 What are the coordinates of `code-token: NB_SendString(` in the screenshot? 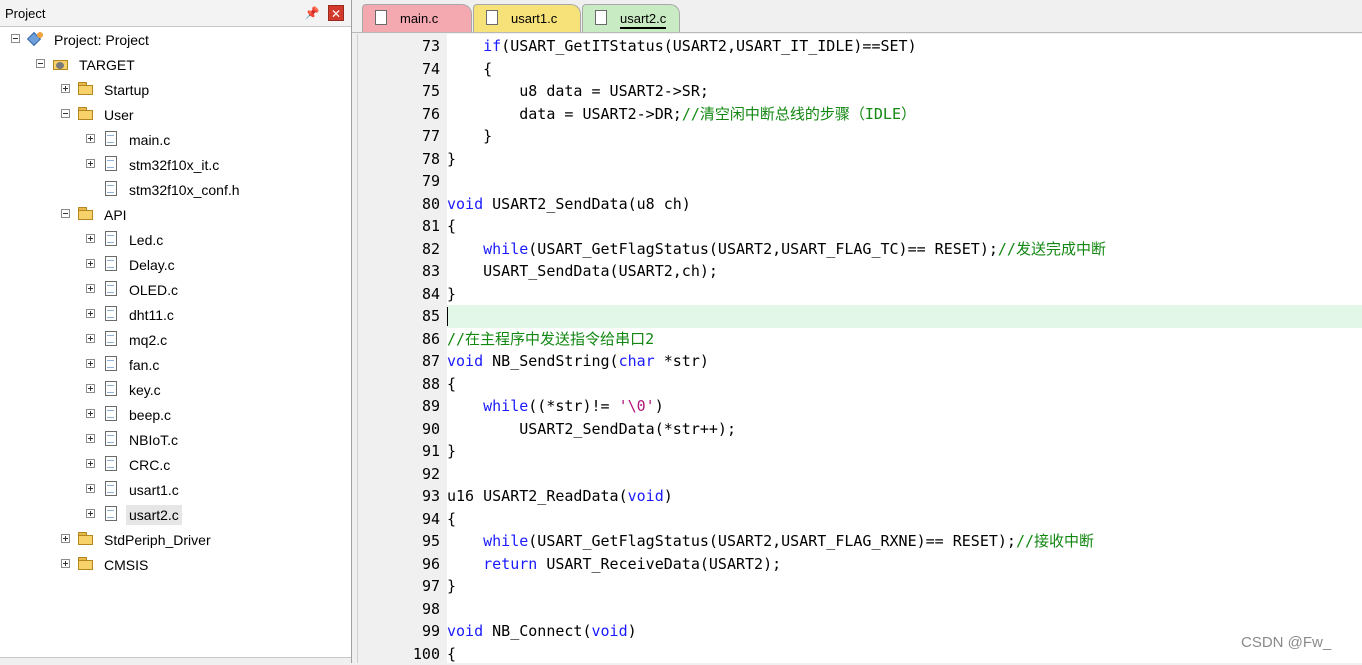 It's located at (550, 361).